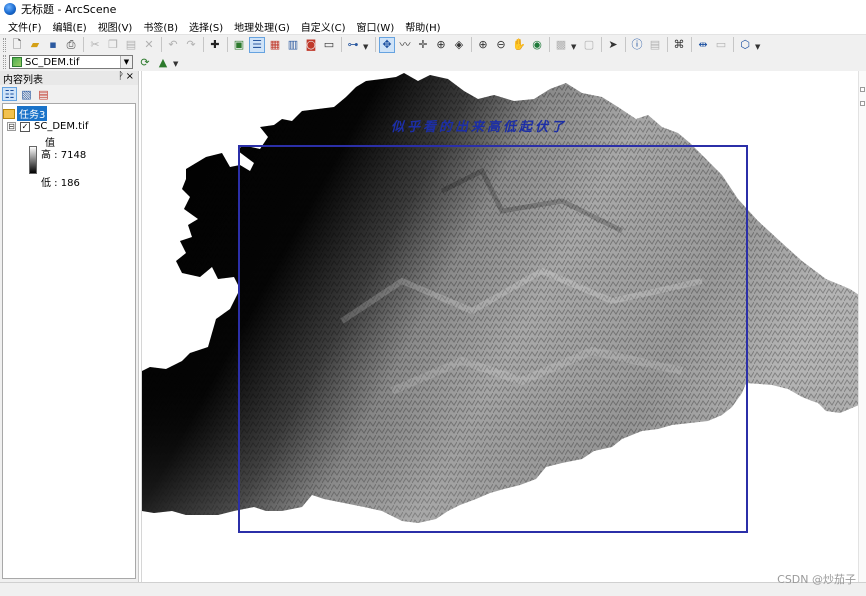 The height and width of the screenshot is (596, 866). Describe the element at coordinates (43, 94) in the screenshot. I see `list-by-visibility-icon: ▤` at that location.